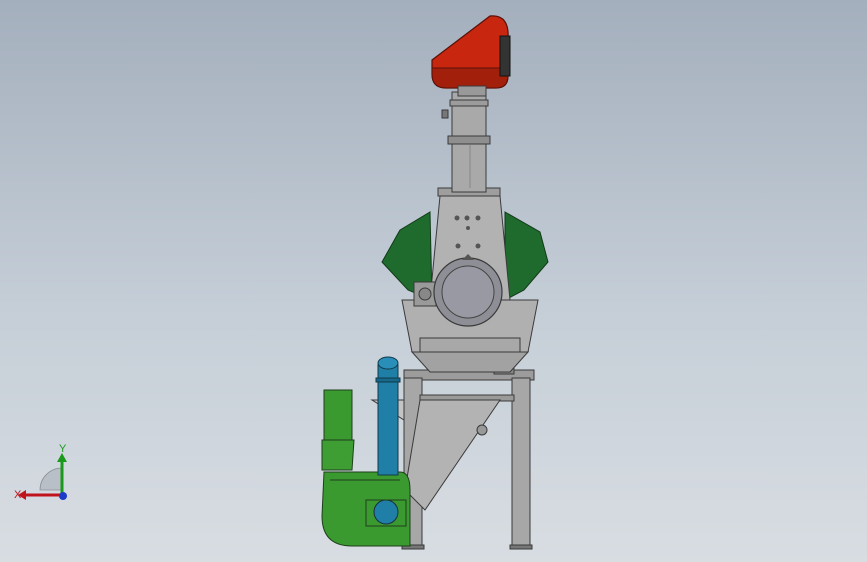 This screenshot has height=562, width=867. What do you see at coordinates (466, 142) in the screenshot?
I see `vertical-duct` at bounding box center [466, 142].